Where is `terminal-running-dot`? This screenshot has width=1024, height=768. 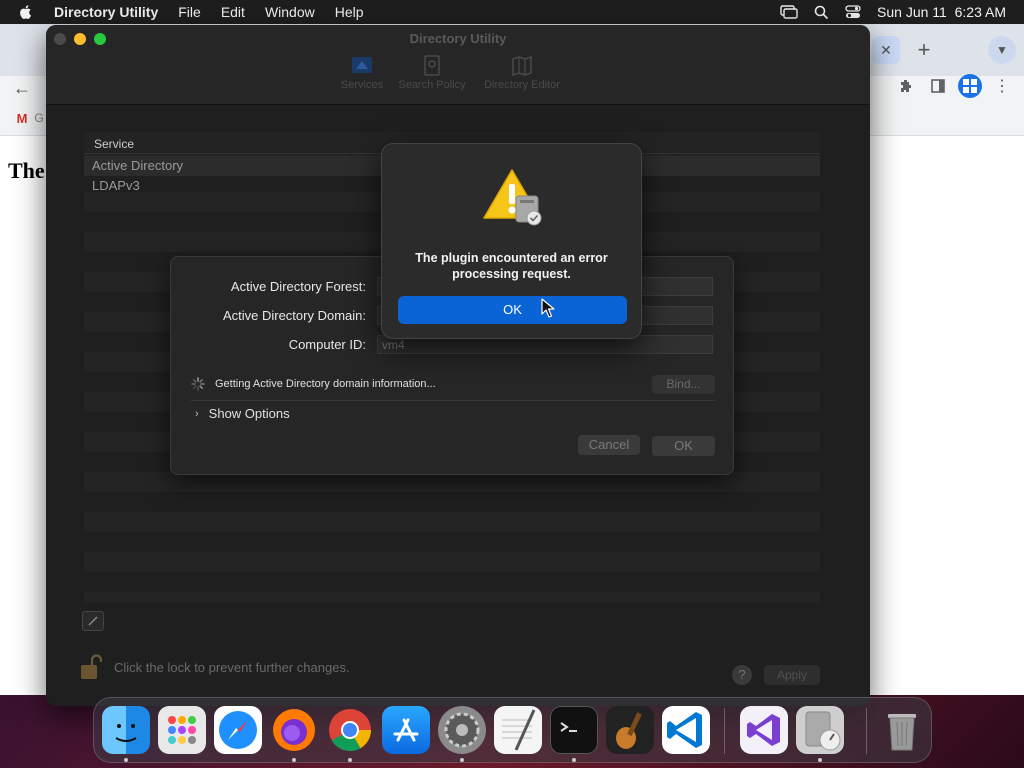 terminal-running-dot is located at coordinates (574, 760).